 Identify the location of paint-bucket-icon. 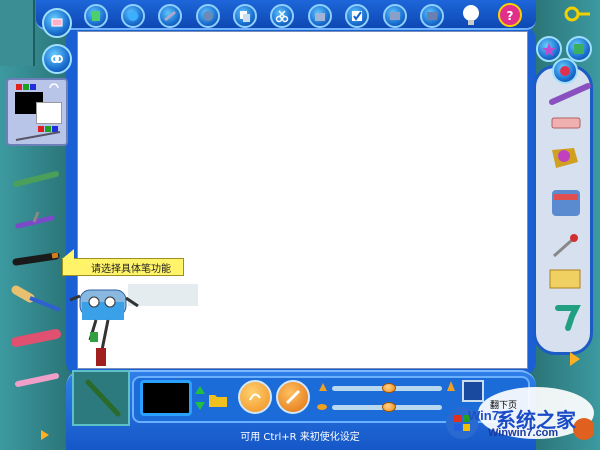
(566, 156).